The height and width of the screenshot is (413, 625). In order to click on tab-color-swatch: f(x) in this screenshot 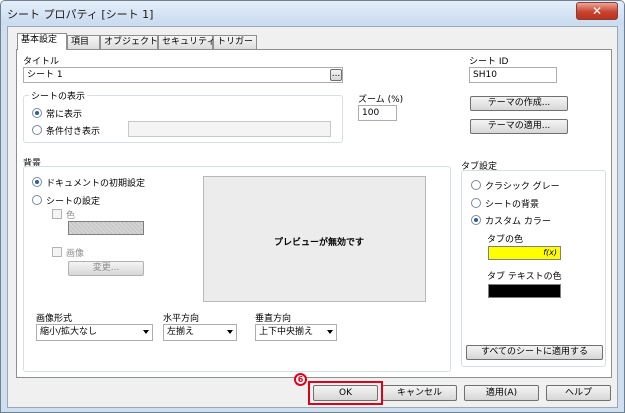, I will do `click(524, 253)`.